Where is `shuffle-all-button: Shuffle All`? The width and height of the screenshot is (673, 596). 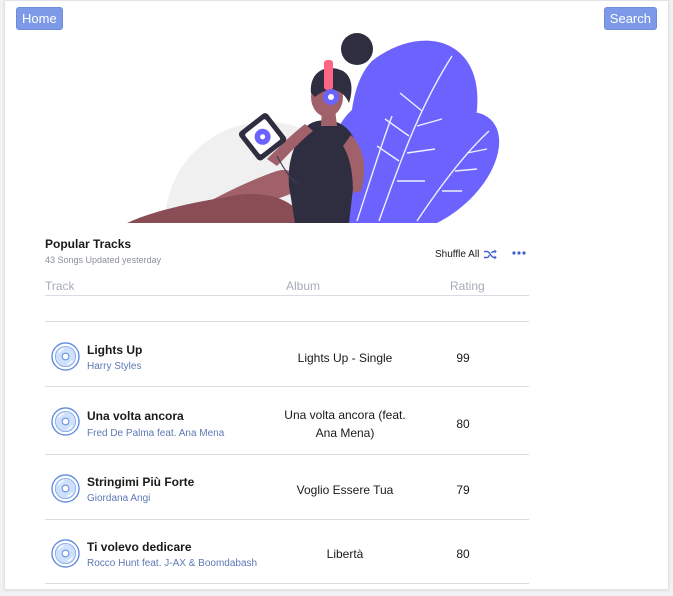 shuffle-all-button: Shuffle All is located at coordinates (466, 254).